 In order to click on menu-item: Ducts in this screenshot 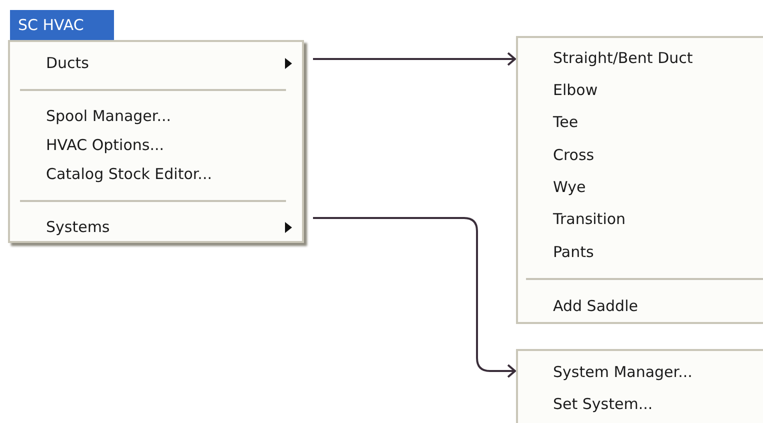, I will do `click(156, 63)`.